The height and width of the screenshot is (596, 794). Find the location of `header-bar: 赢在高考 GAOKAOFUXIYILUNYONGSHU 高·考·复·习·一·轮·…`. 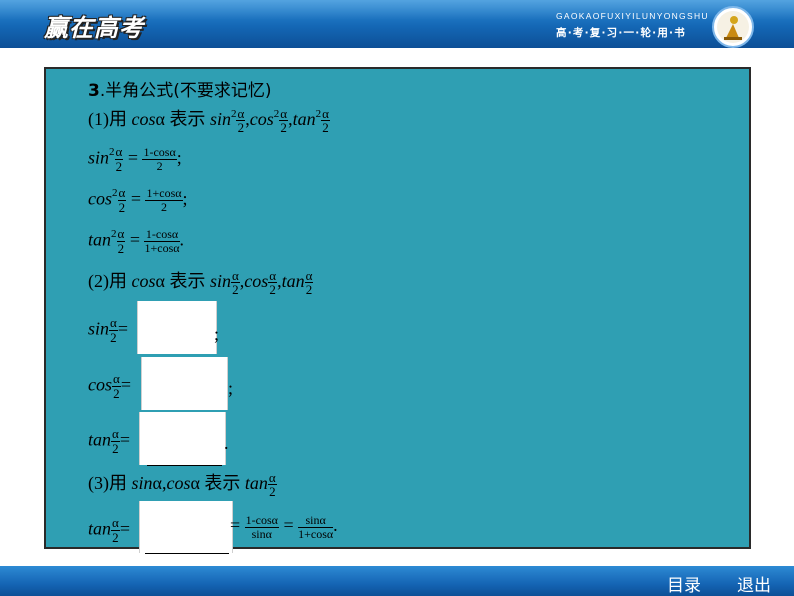

header-bar: 赢在高考 GAOKAOFUXIYILUNYONGSHU 高·考·复·习·一·轮·… is located at coordinates (397, 24).